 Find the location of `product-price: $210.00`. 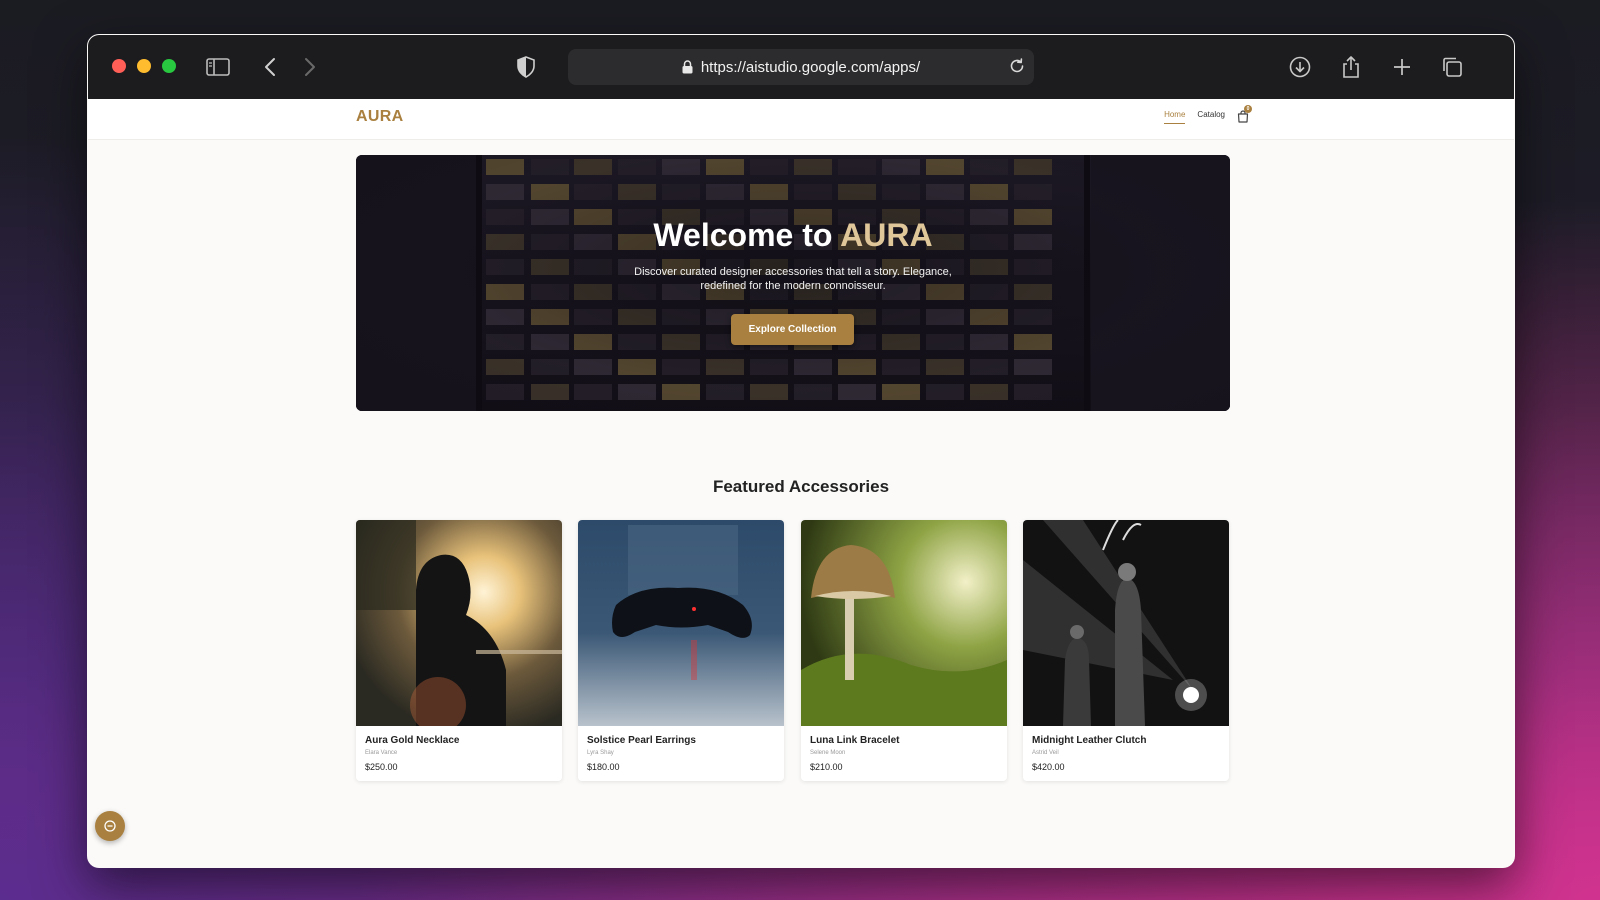

product-price: $210.00 is located at coordinates (826, 767).